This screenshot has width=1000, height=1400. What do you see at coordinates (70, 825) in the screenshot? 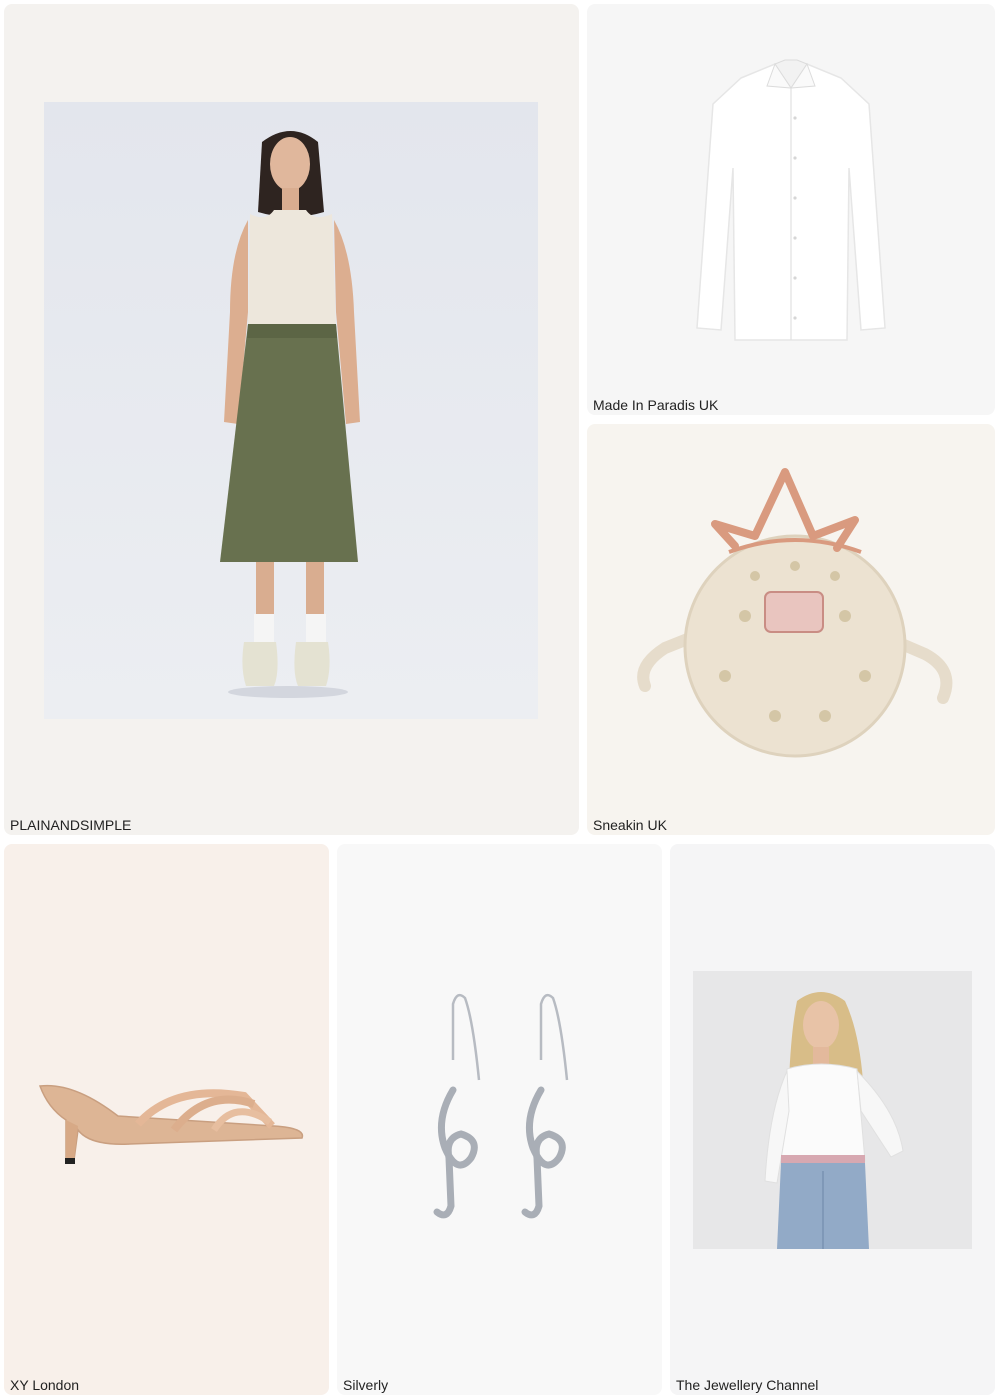
I see `brand-label: PLAINANDSIMPLE` at bounding box center [70, 825].